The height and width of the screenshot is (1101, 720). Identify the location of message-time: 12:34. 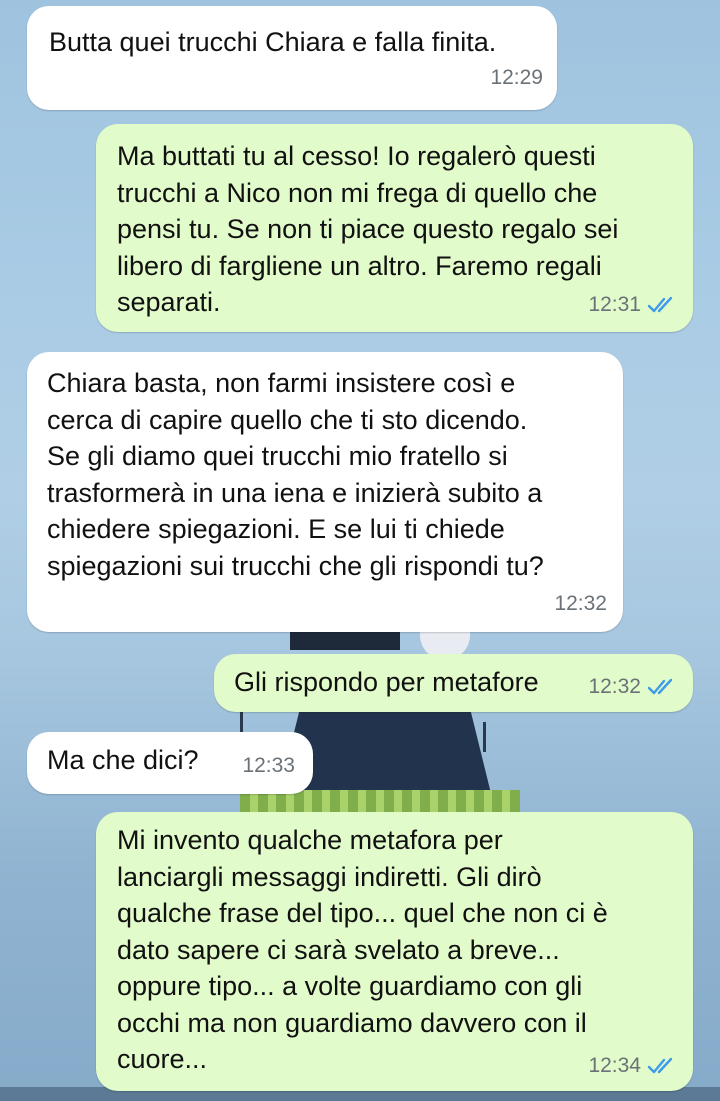
(614, 1065).